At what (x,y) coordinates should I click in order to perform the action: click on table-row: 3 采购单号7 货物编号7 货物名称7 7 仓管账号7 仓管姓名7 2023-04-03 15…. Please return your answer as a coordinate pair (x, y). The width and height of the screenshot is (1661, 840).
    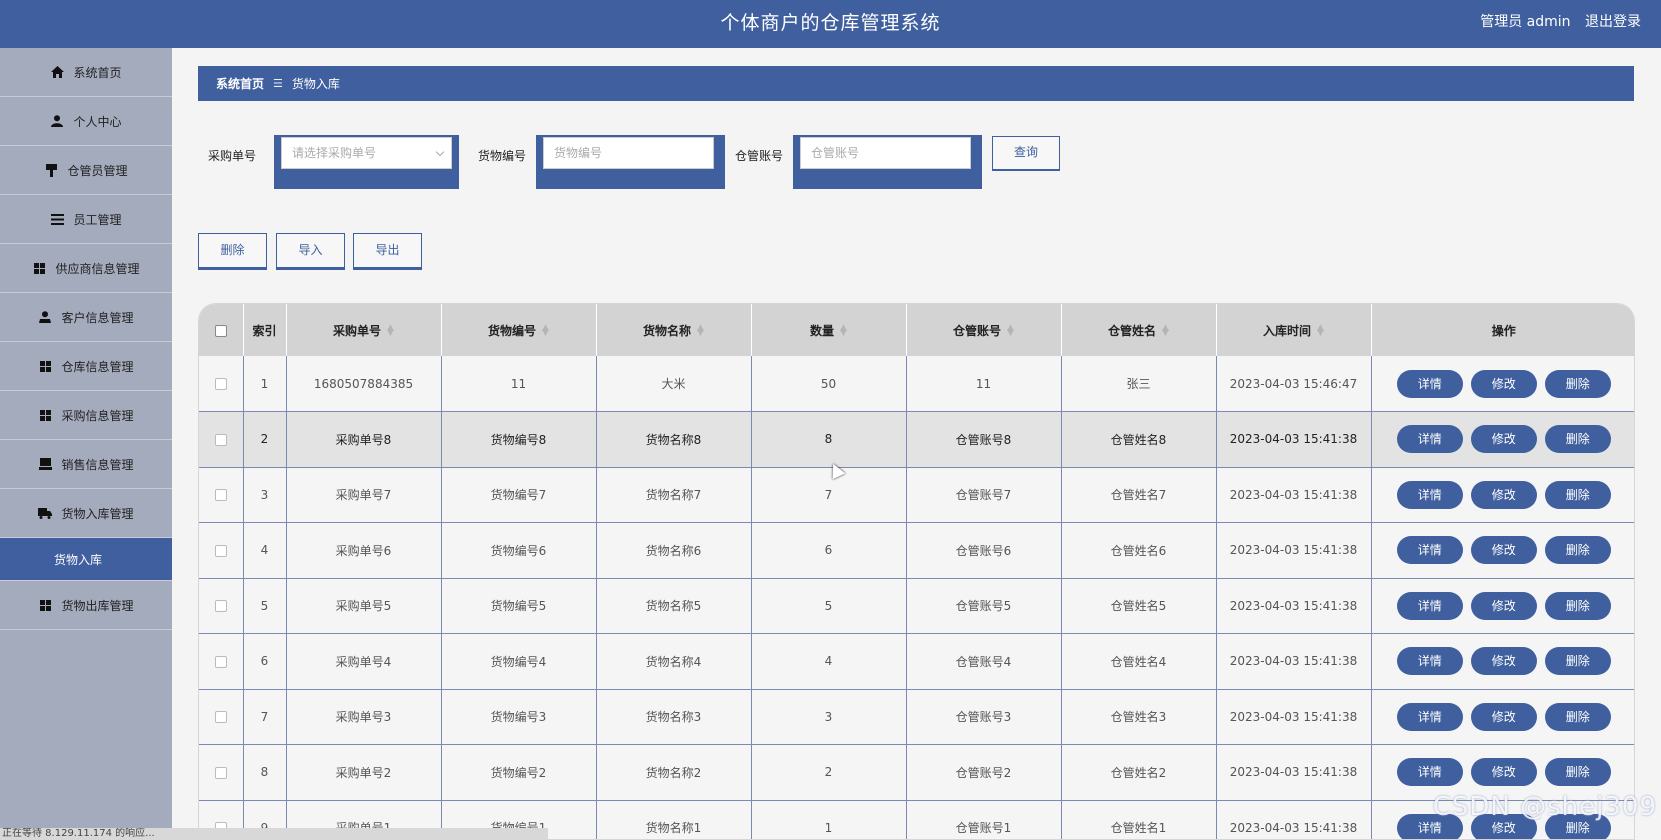
    Looking at the image, I should click on (916, 495).